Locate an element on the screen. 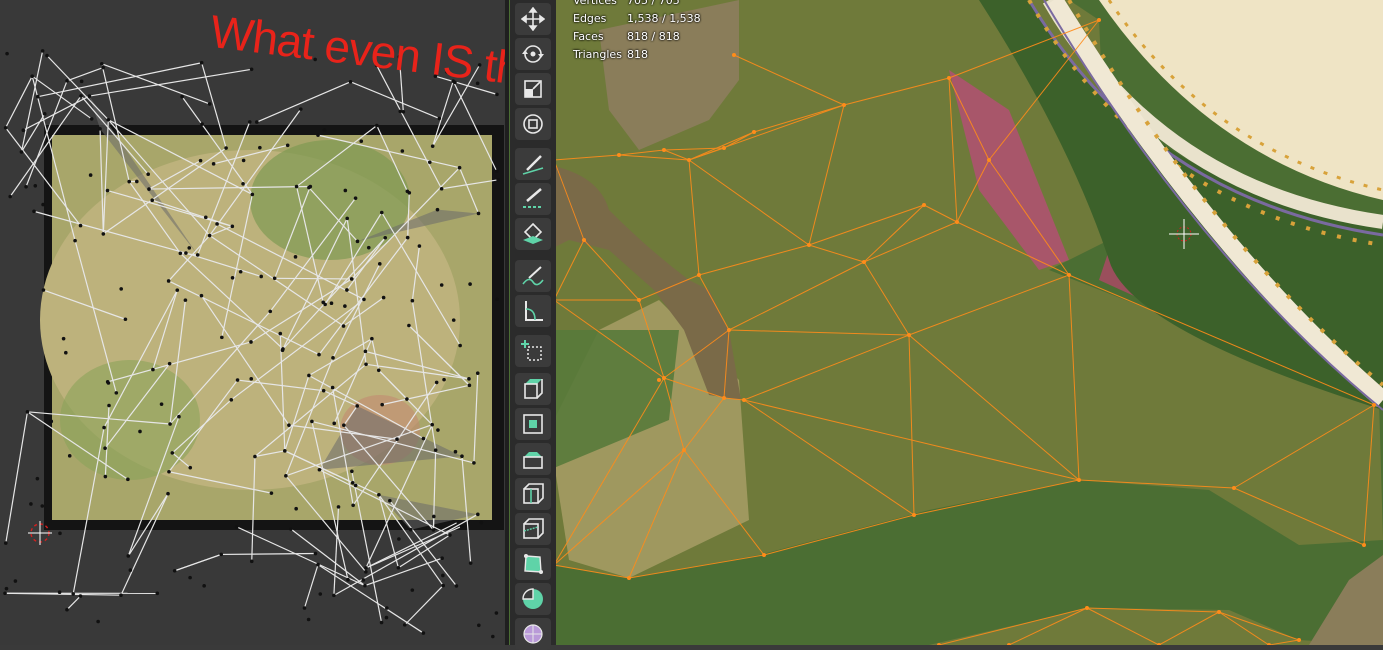 This screenshot has width=1383, height=650. extrude-region-tool is located at coordinates (533, 389).